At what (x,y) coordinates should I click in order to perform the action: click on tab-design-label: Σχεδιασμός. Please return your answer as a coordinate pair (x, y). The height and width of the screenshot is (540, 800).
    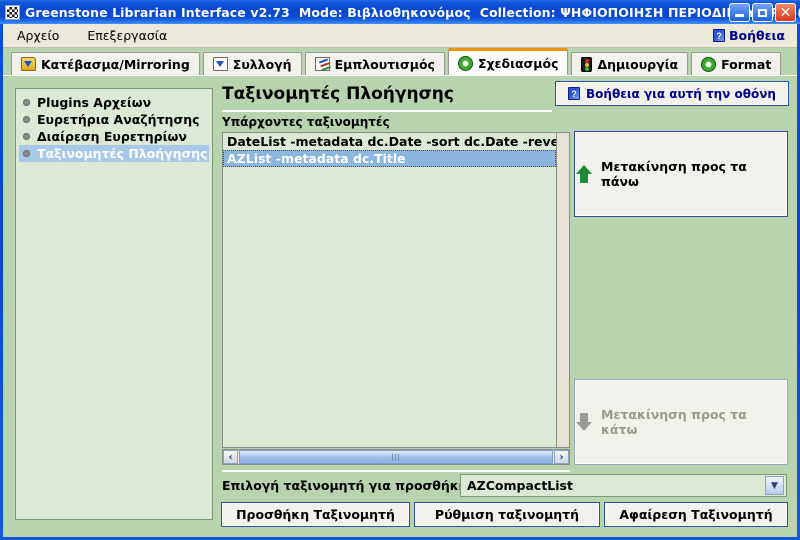
    Looking at the image, I should click on (518, 63).